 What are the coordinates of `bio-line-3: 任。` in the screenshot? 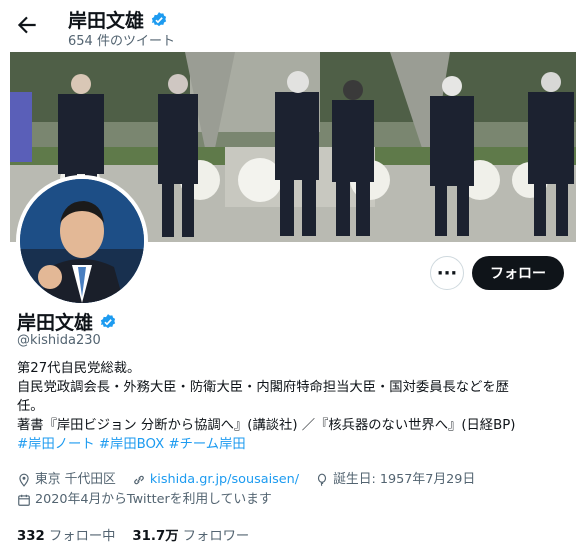 It's located at (30, 406).